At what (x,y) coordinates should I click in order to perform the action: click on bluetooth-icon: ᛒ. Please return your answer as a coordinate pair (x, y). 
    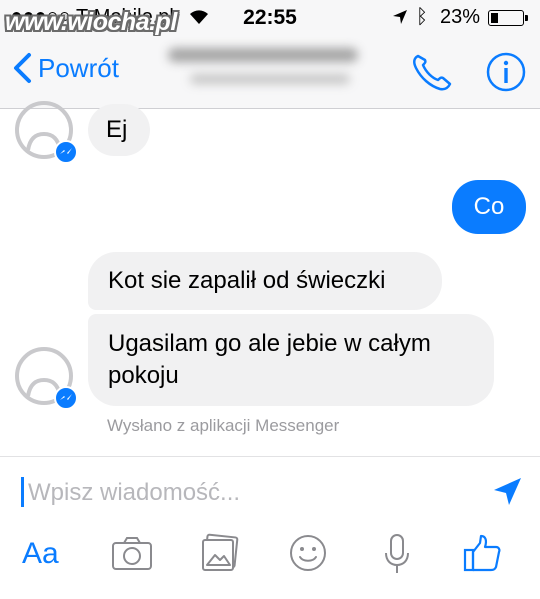
    Looking at the image, I should click on (422, 17).